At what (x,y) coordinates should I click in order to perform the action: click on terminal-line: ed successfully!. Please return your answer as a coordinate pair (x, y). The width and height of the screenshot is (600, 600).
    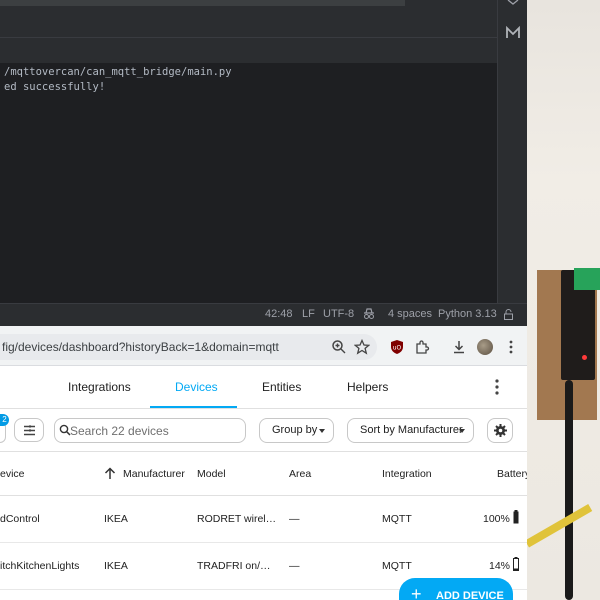
    Looking at the image, I should click on (55, 87).